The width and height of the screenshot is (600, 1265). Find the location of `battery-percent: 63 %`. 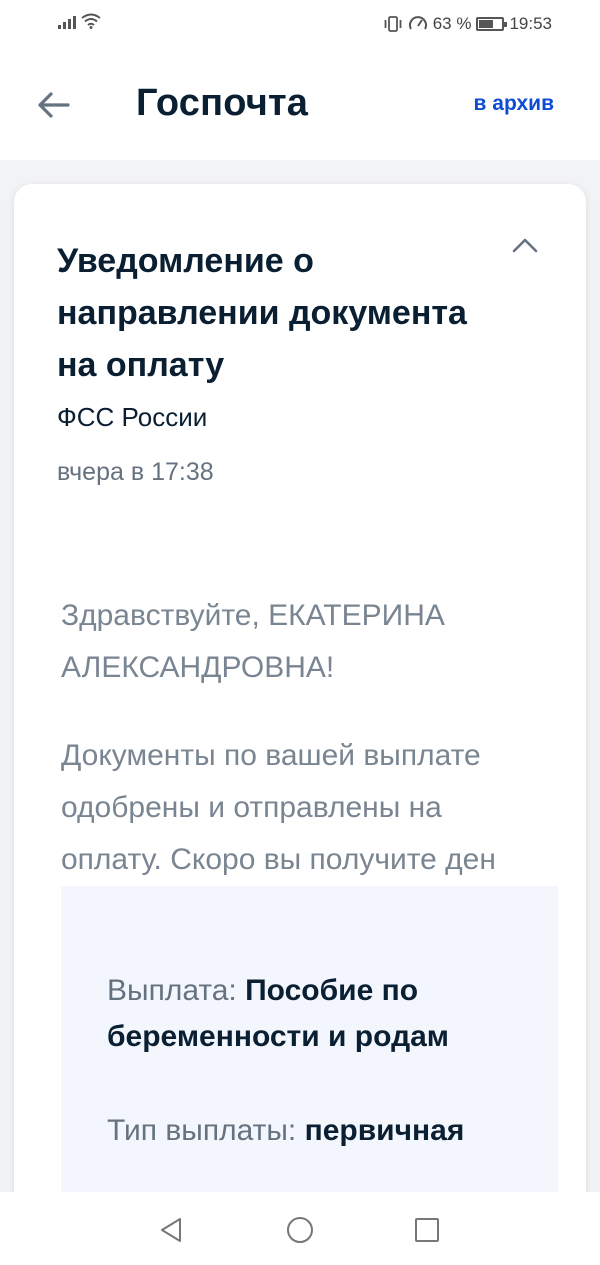

battery-percent: 63 % is located at coordinates (452, 23).